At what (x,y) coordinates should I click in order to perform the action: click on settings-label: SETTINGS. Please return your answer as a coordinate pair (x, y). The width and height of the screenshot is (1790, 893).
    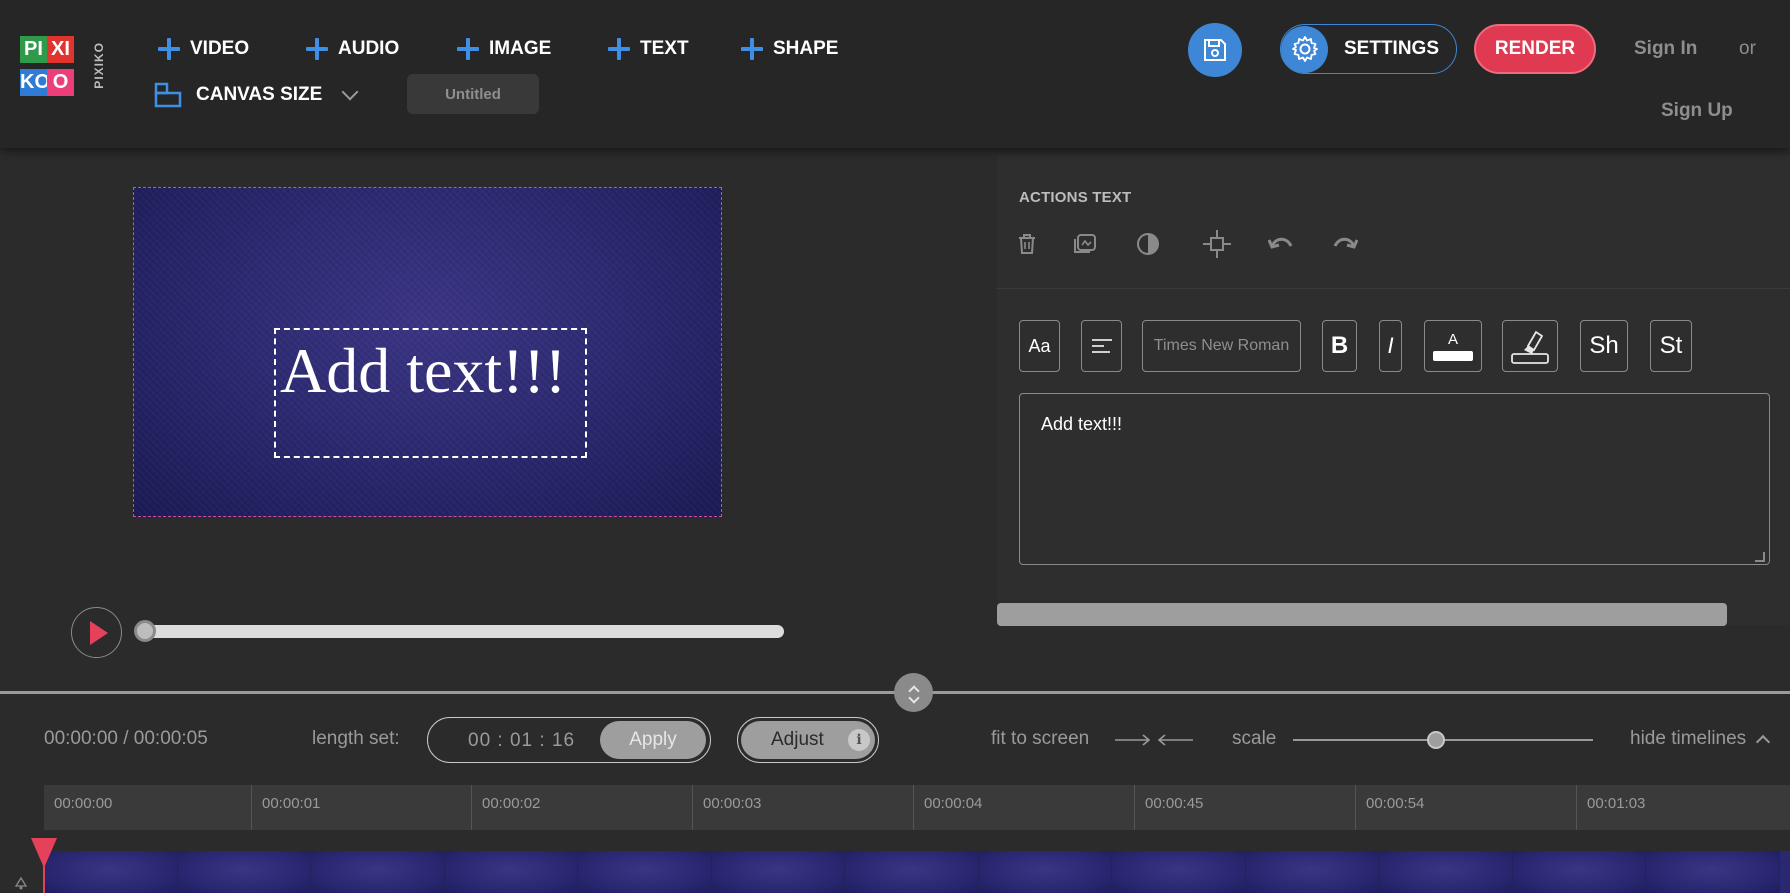
    Looking at the image, I should click on (1392, 48).